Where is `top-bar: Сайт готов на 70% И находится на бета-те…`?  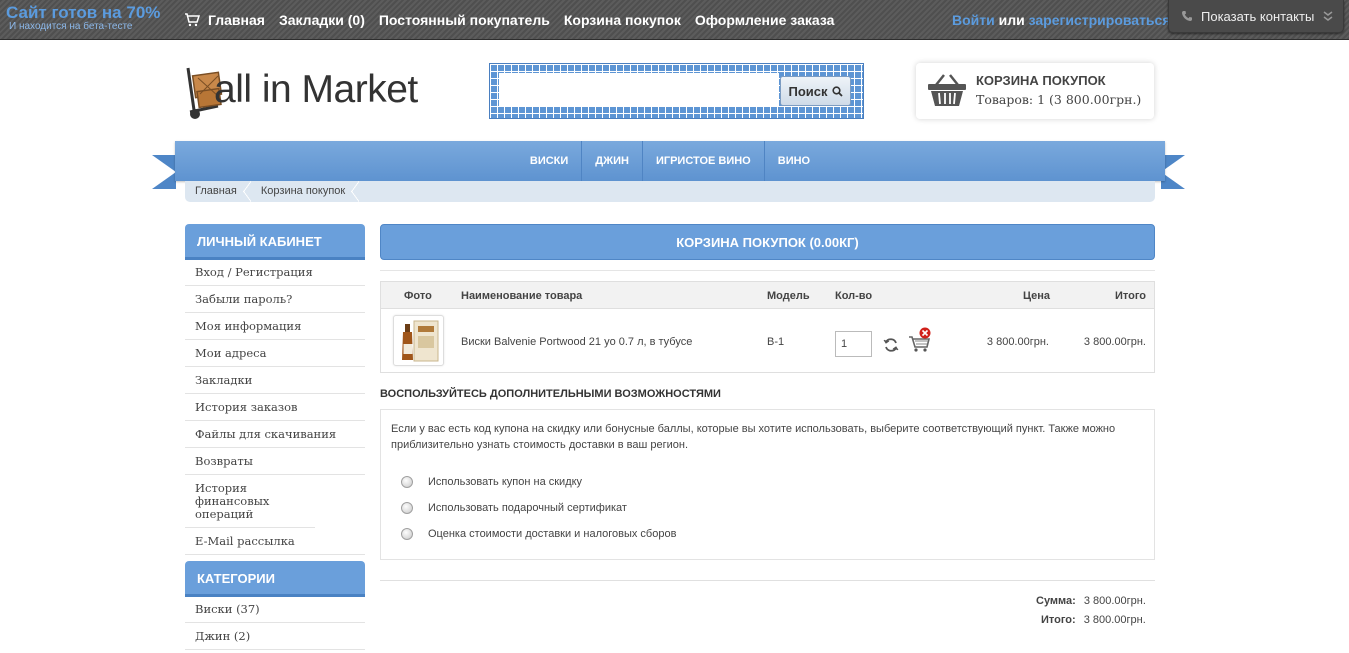
top-bar: Сайт готов на 70% И находится на бета-те… is located at coordinates (674, 20).